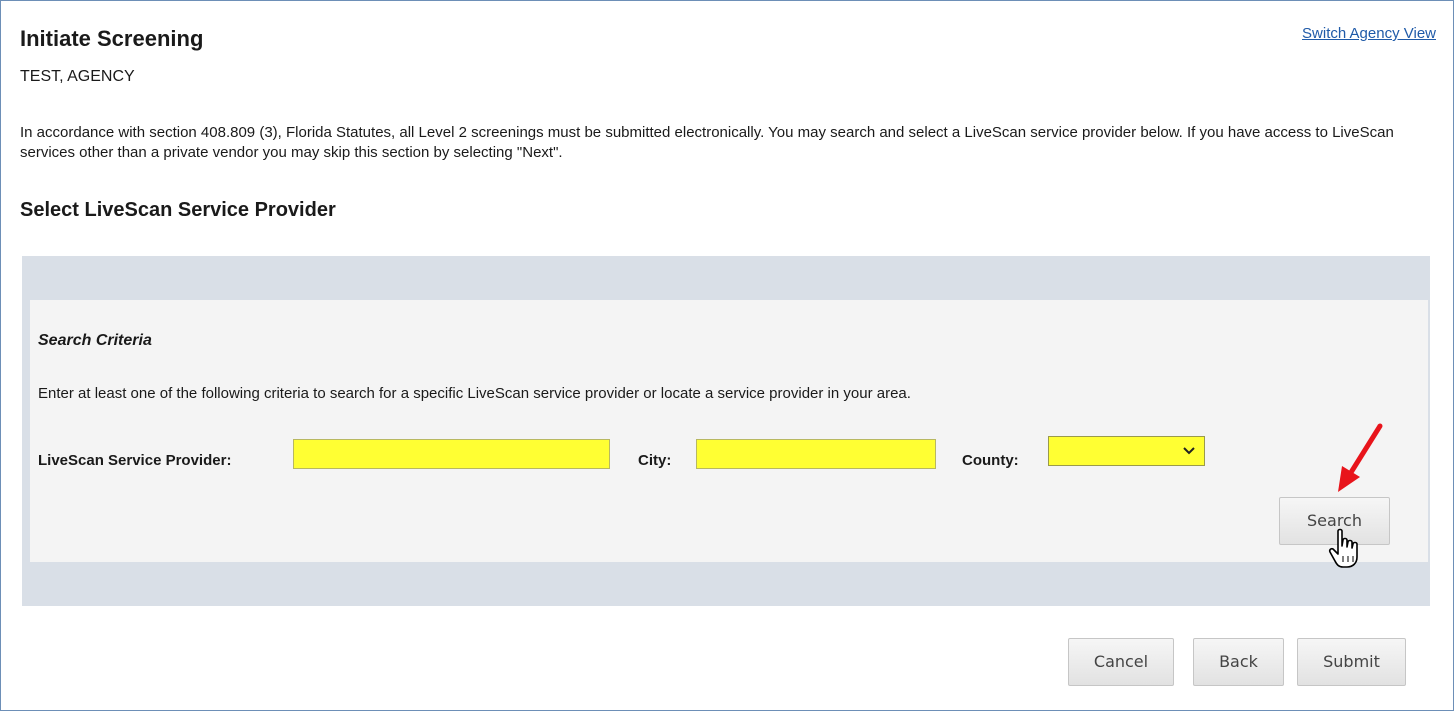 Image resolution: width=1454 pixels, height=711 pixels. I want to click on cancel-button: Cancel, so click(1121, 662).